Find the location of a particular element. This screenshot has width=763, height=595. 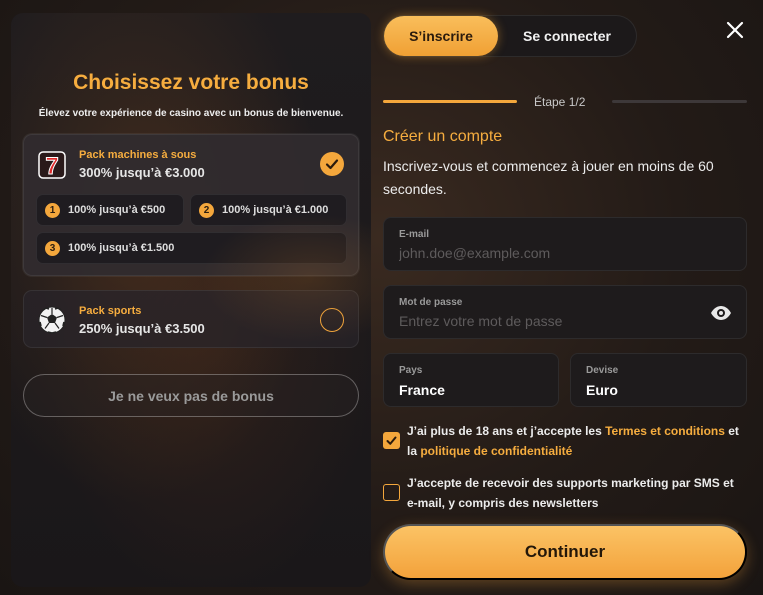

soccer-ball-icon is located at coordinates (52, 320).